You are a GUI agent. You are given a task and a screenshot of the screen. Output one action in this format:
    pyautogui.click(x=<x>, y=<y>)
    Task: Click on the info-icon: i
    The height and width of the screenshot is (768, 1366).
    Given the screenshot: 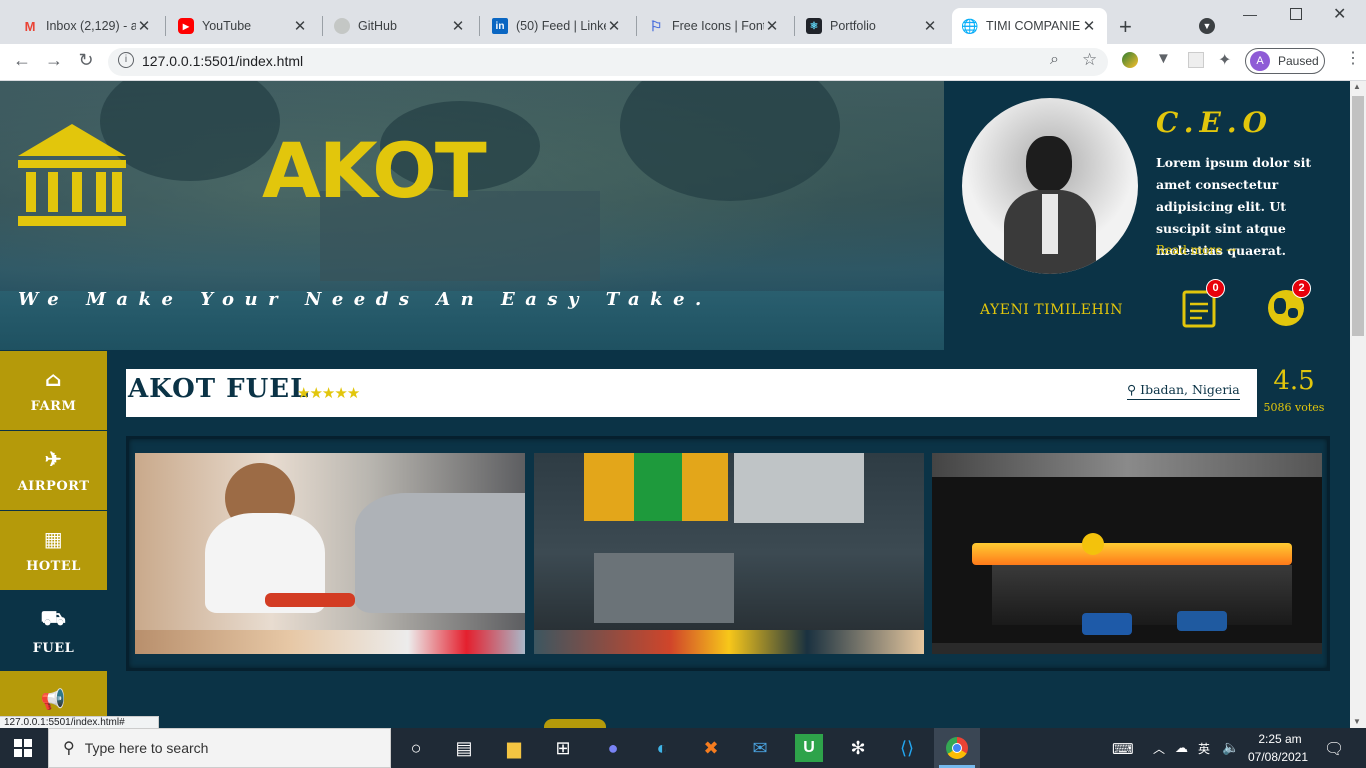 What is the action you would take?
    pyautogui.click(x=126, y=60)
    